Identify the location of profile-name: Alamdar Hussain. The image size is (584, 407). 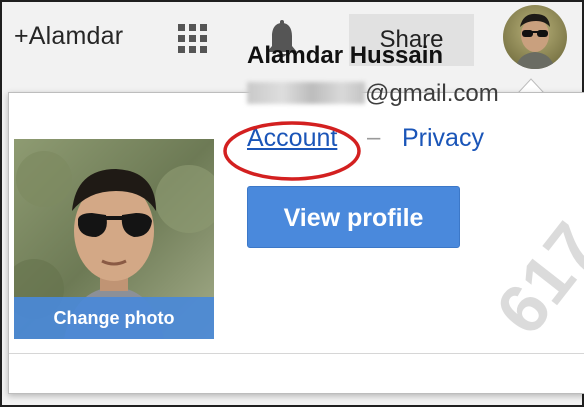
(345, 55).